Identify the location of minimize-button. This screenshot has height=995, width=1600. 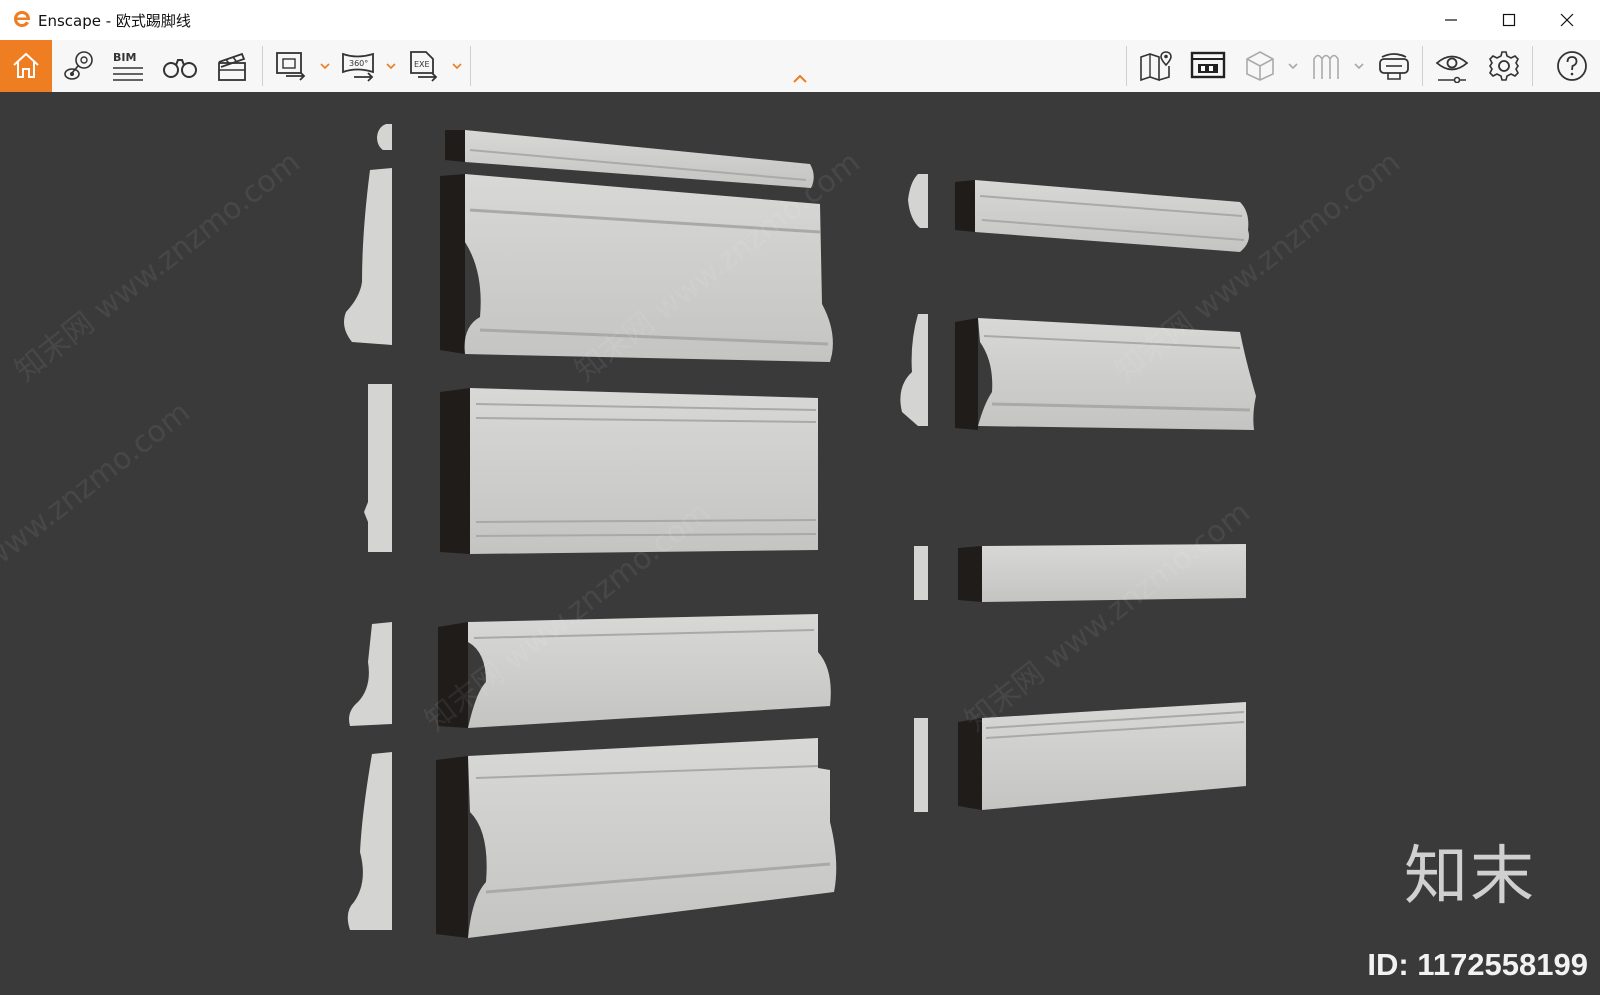
(1451, 20).